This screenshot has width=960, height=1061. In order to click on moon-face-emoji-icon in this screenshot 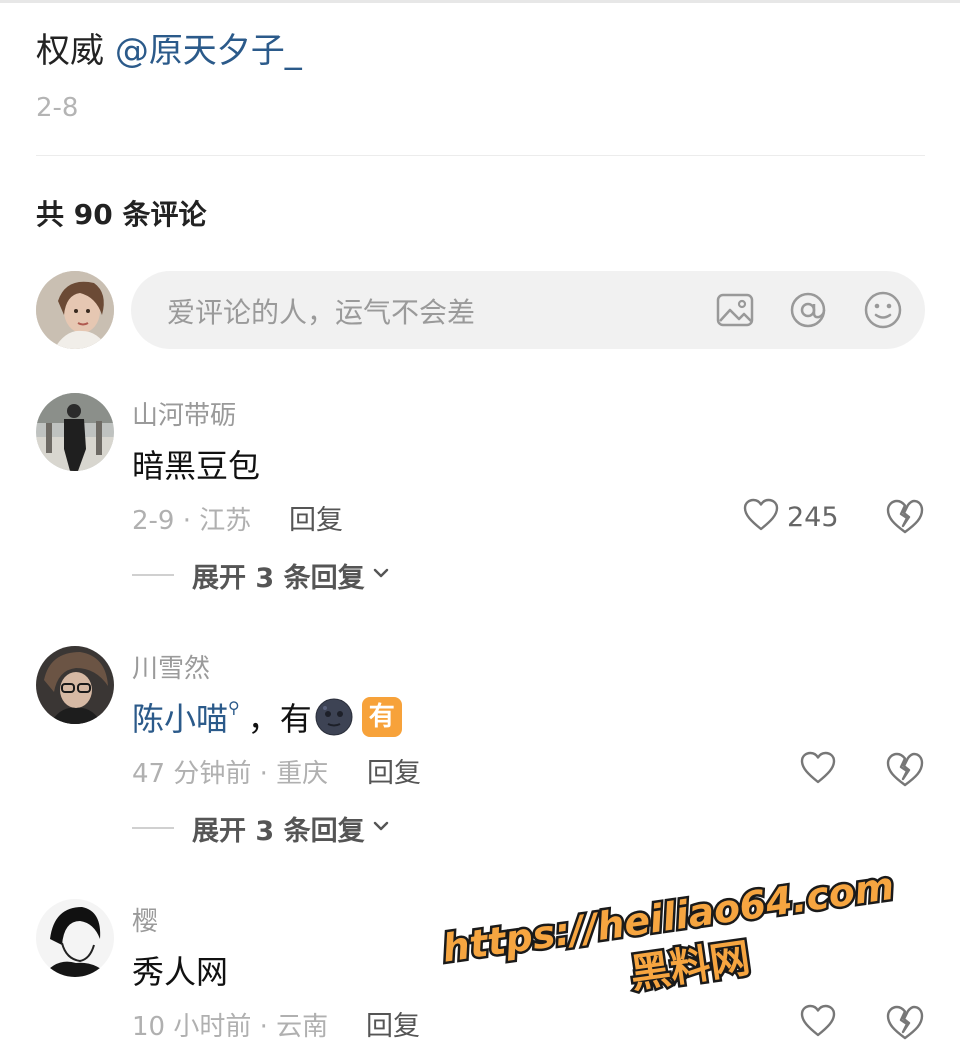, I will do `click(334, 717)`.